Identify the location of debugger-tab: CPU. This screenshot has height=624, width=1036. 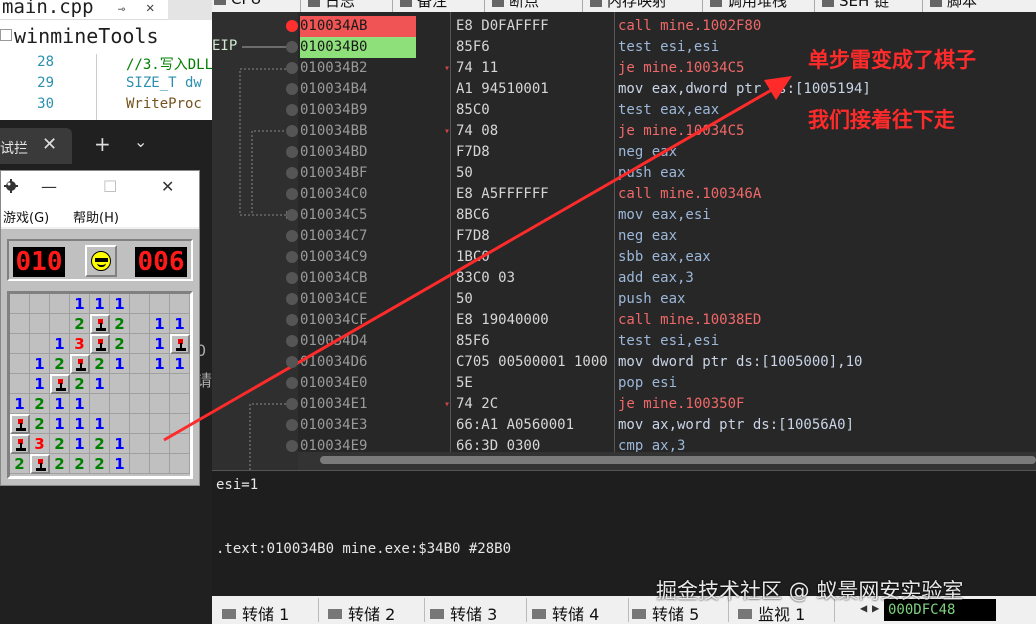
(238, 4).